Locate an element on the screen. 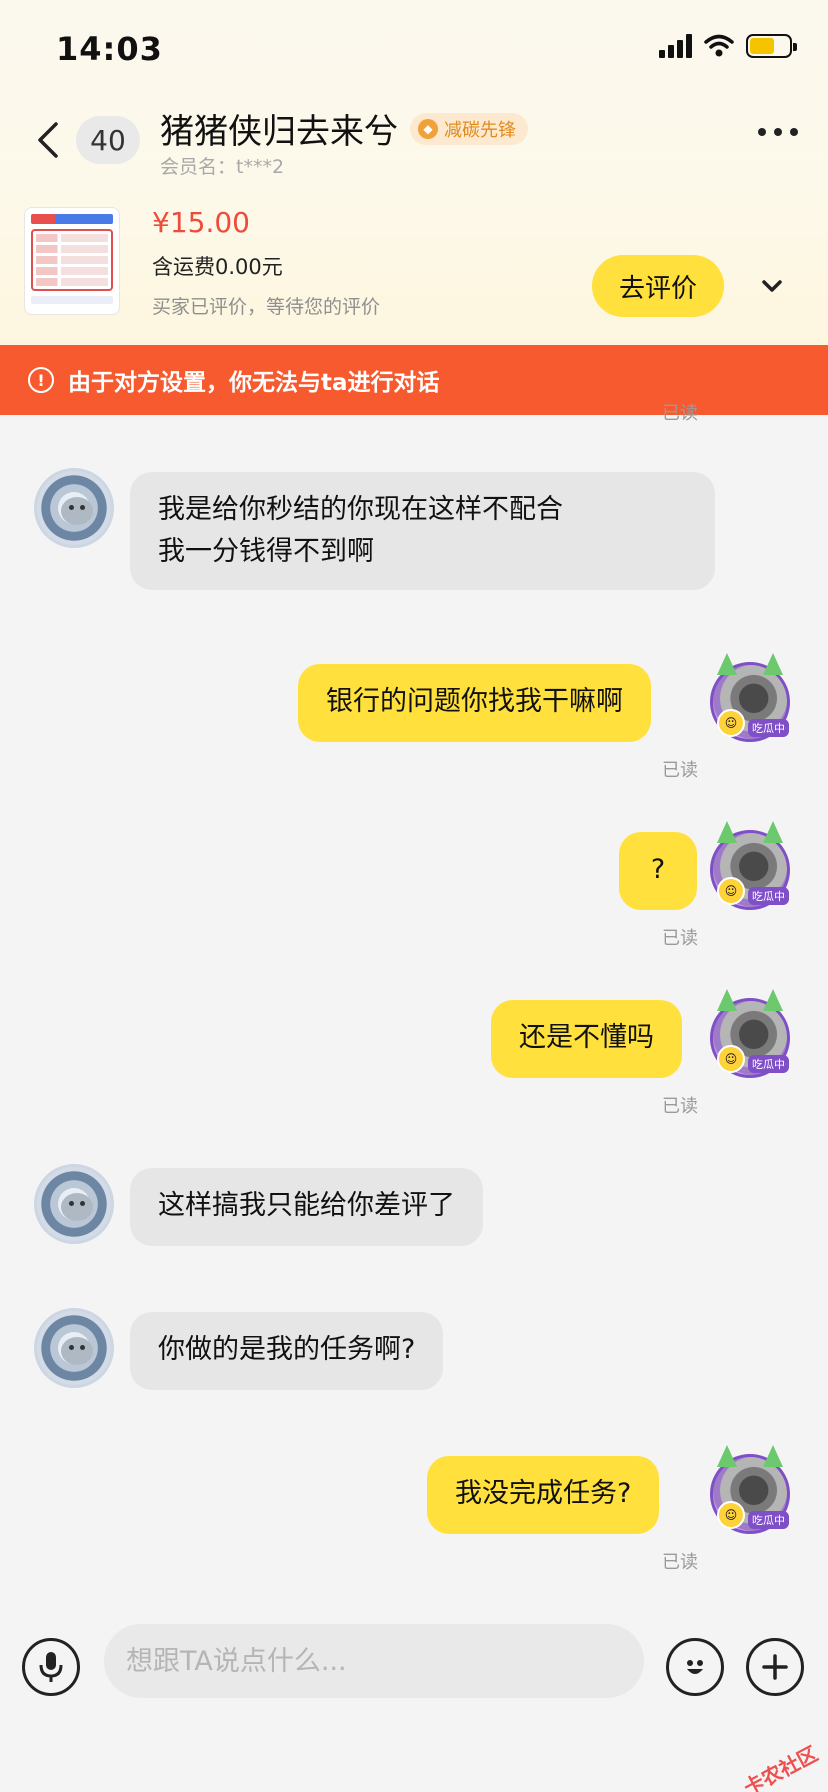  status-time: 14:03 is located at coordinates (109, 49).